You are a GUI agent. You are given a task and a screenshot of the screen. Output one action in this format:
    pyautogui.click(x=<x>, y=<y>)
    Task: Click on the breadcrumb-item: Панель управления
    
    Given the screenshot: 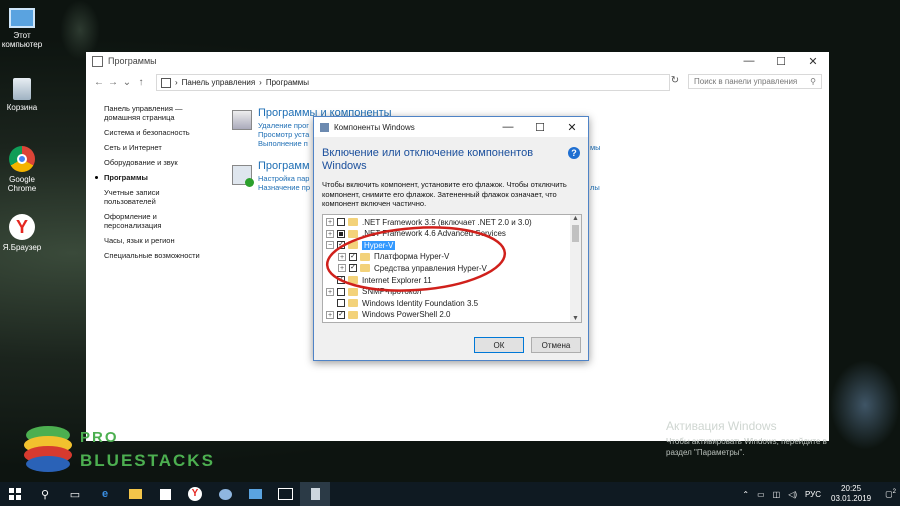 What is the action you would take?
    pyautogui.click(x=219, y=82)
    